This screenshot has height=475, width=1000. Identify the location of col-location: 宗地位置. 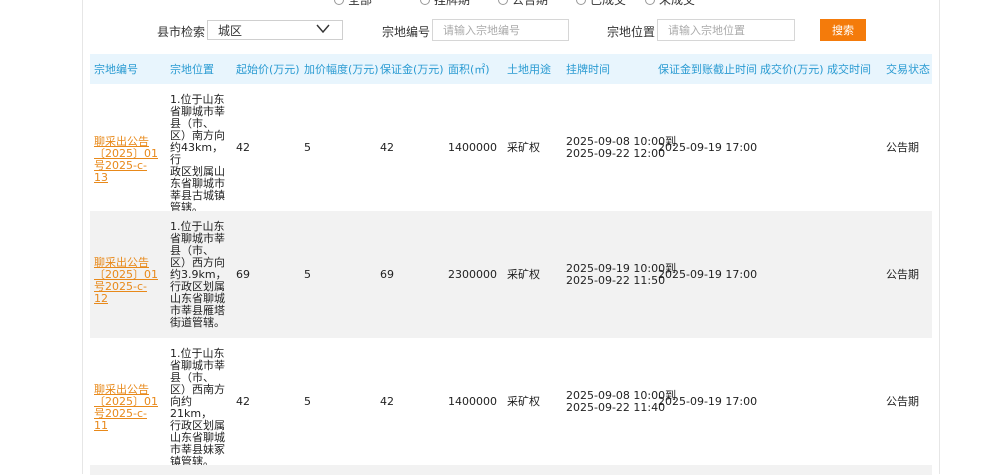
(192, 69).